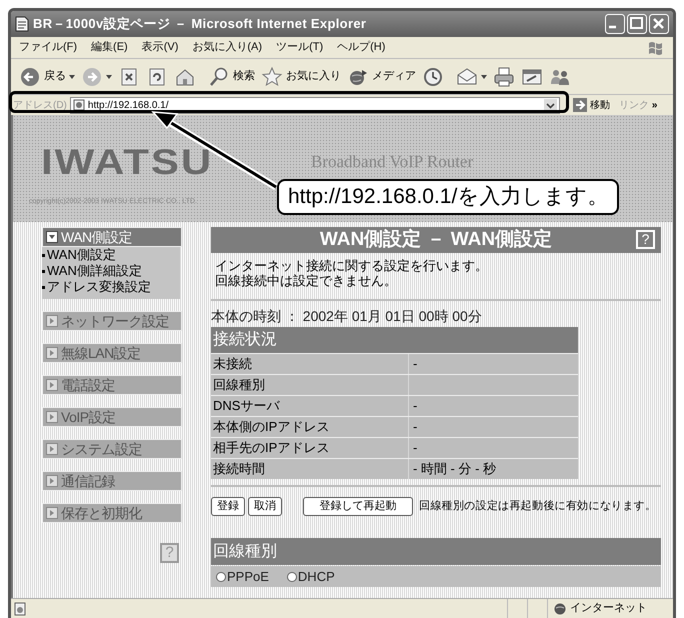 The width and height of the screenshot is (684, 618). I want to click on menu-item: ファイル(F), so click(48, 47).